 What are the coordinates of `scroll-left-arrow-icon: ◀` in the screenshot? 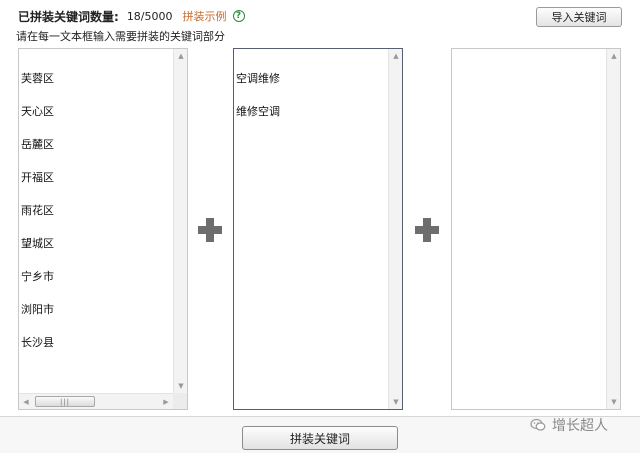 It's located at (26, 402).